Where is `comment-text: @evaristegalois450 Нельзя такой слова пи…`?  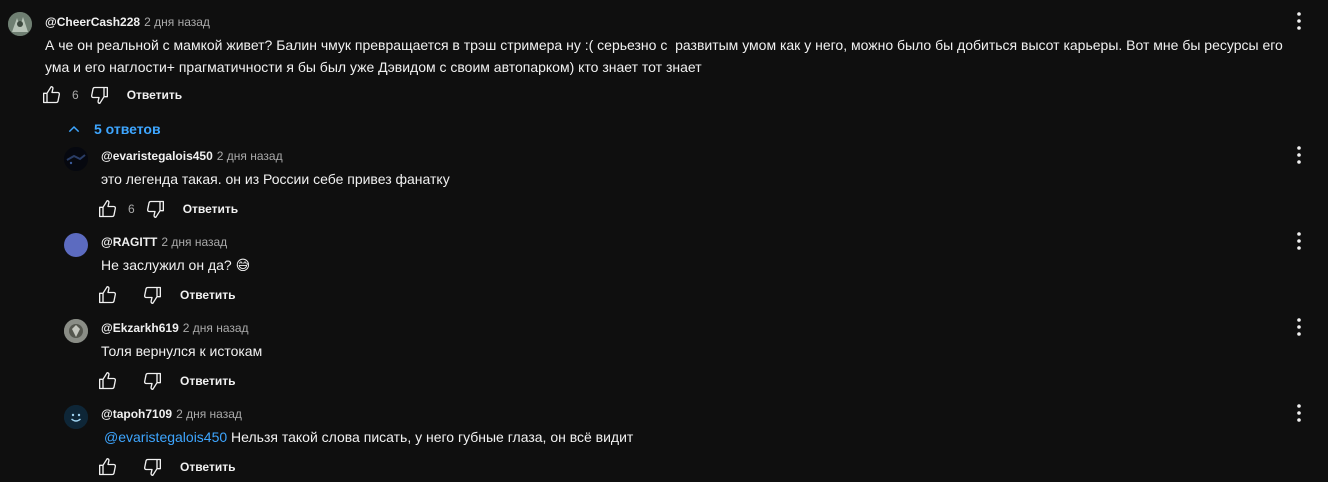
comment-text: @evaristegalois450 Нельзя такой слова пи… is located at coordinates (367, 437).